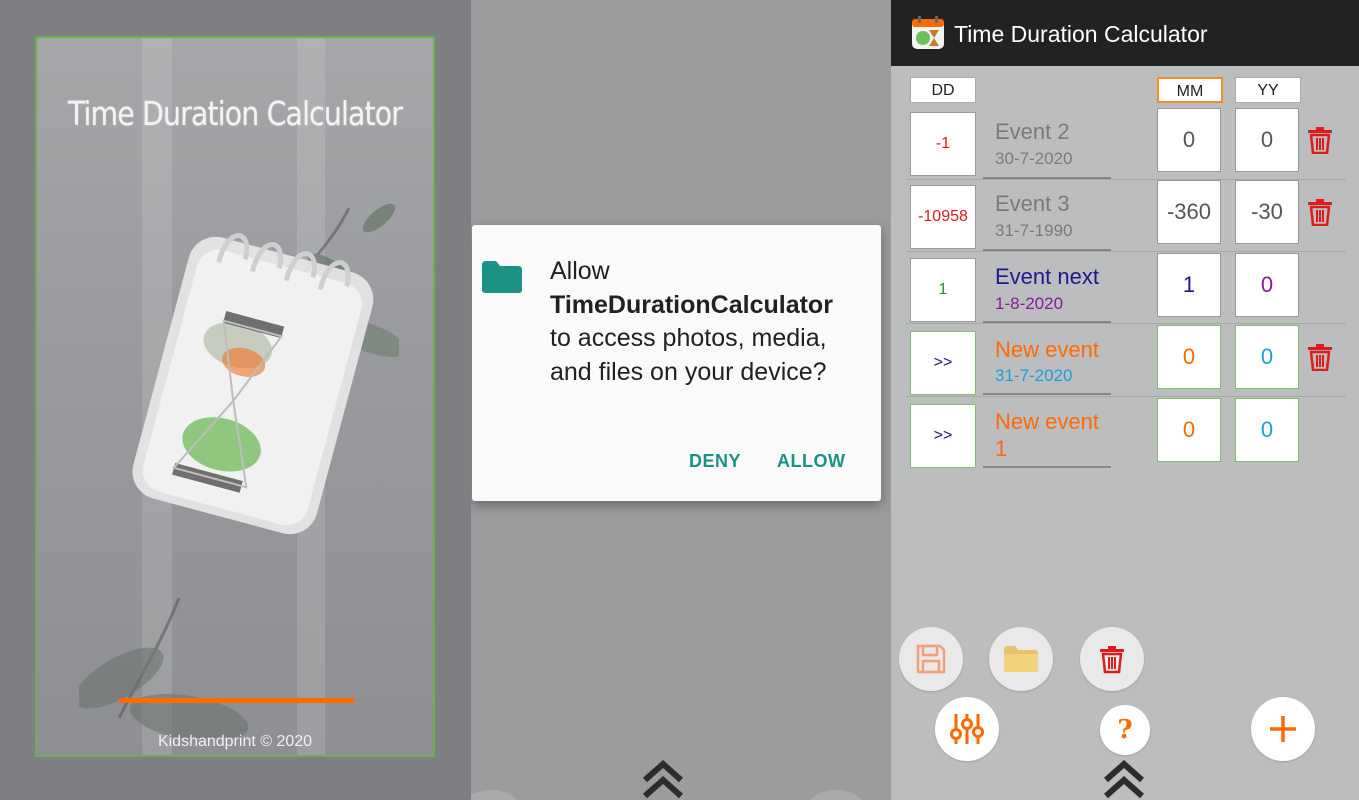 The height and width of the screenshot is (800, 1359). What do you see at coordinates (1190, 90) in the screenshot?
I see `mm-header: MM` at bounding box center [1190, 90].